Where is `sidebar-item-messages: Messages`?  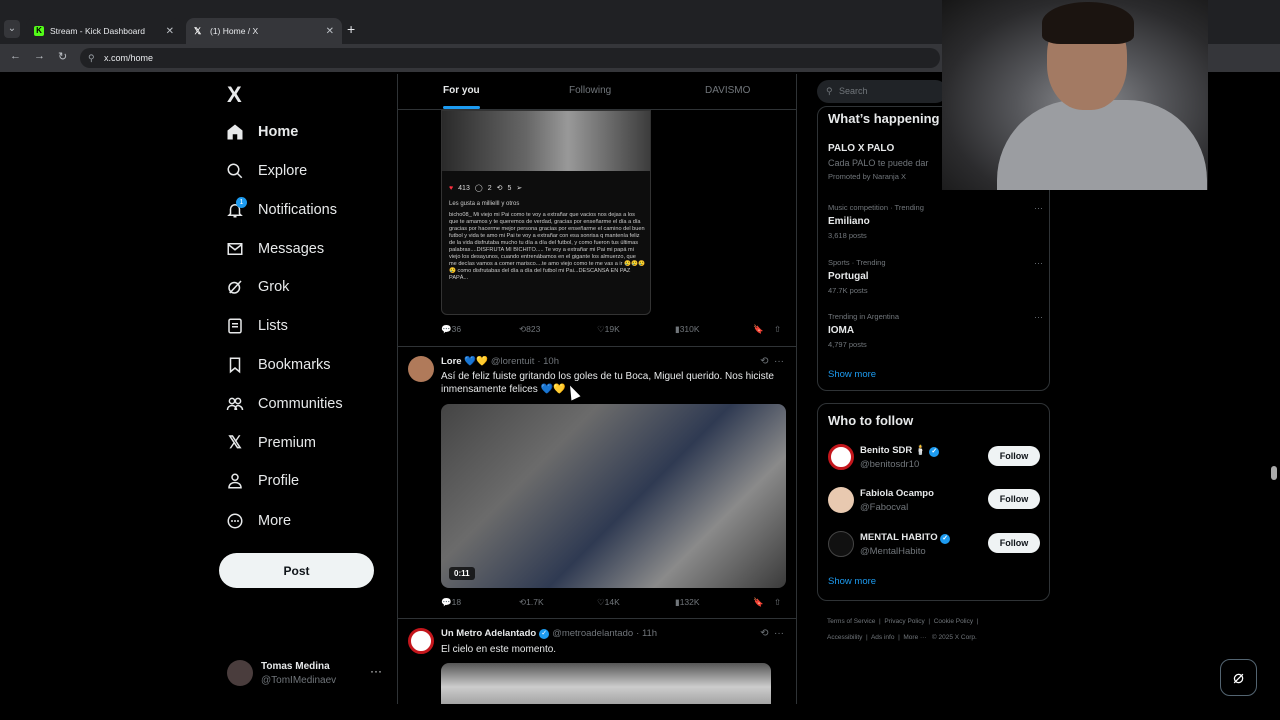 sidebar-item-messages: Messages is located at coordinates (275, 249).